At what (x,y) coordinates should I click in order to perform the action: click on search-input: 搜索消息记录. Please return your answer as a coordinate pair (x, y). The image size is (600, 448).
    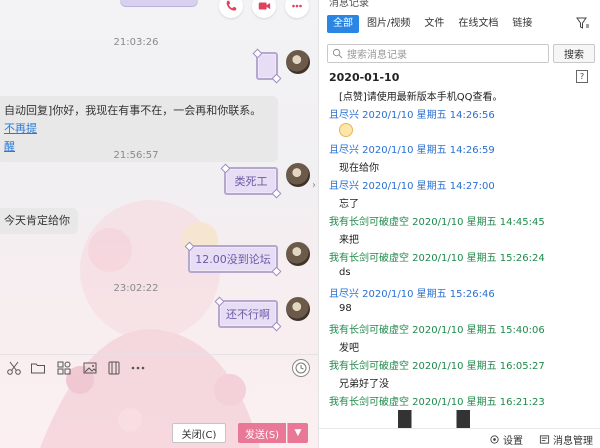
    Looking at the image, I should click on (438, 53).